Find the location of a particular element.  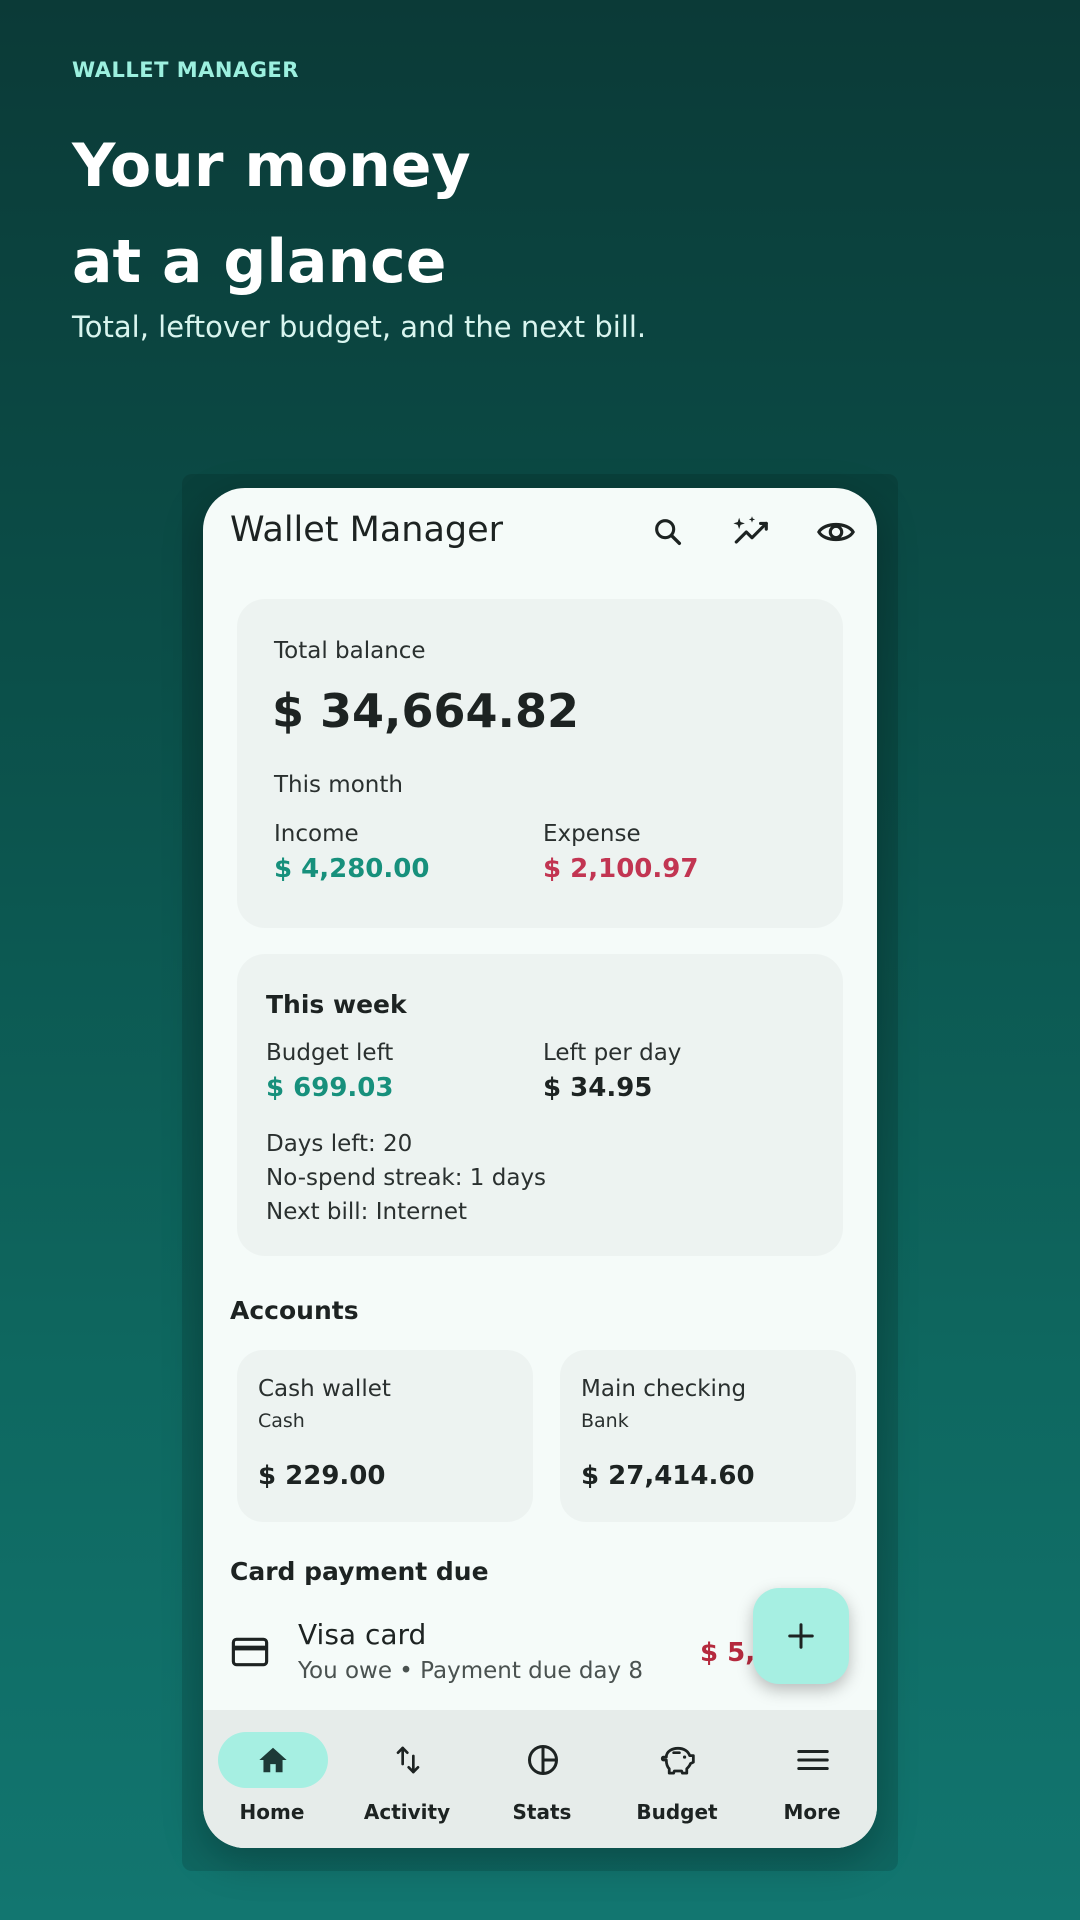

account-card-cash-wallet: Cash wallet Cash $ 229.00 is located at coordinates (385, 1436).